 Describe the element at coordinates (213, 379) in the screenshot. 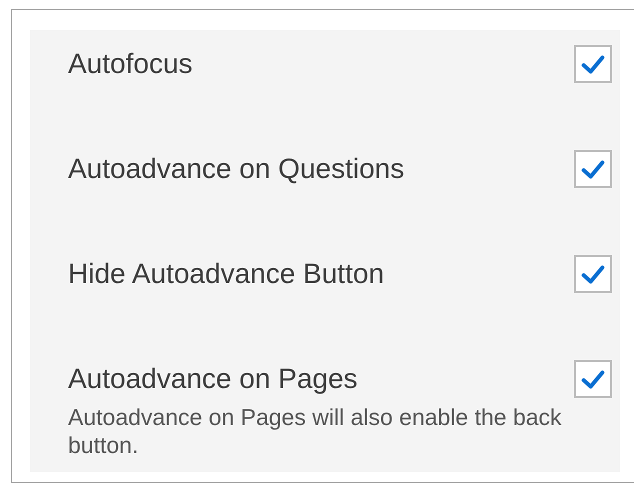

I see `option-label: Autoadvance on Pages` at that location.